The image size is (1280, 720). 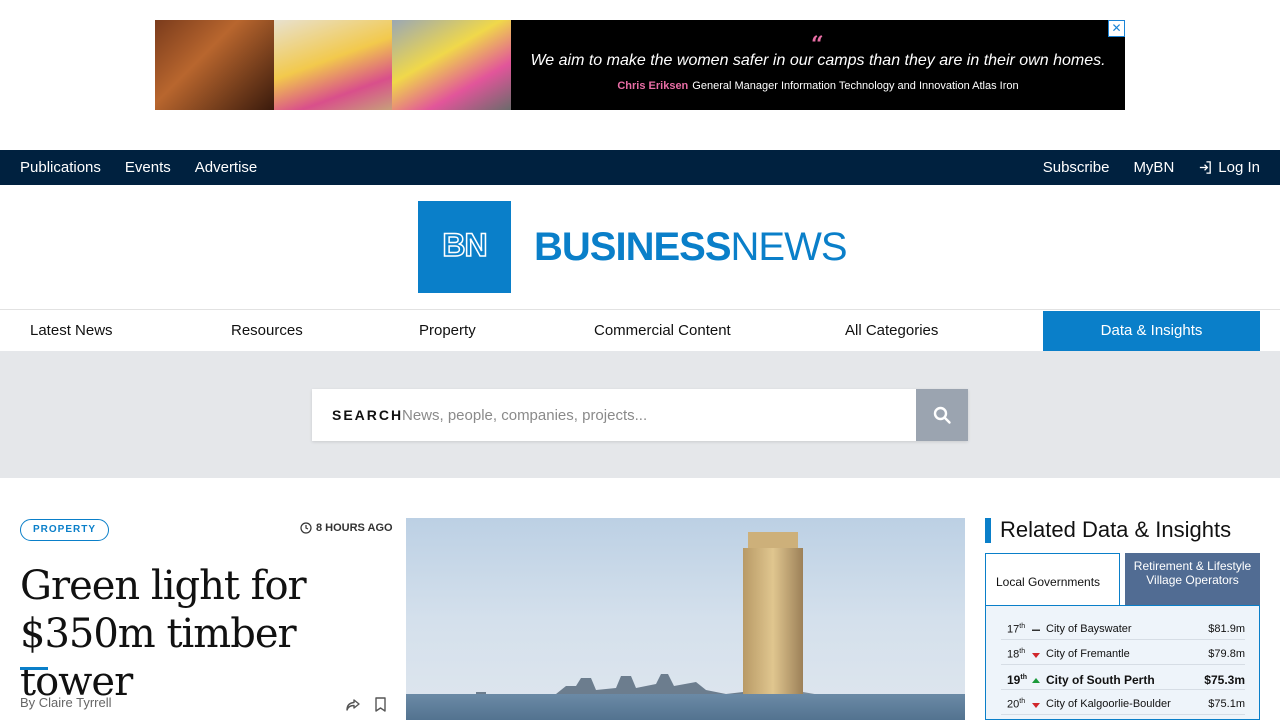 What do you see at coordinates (1089, 629) in the screenshot?
I see `entity-name: City of Bayswater` at bounding box center [1089, 629].